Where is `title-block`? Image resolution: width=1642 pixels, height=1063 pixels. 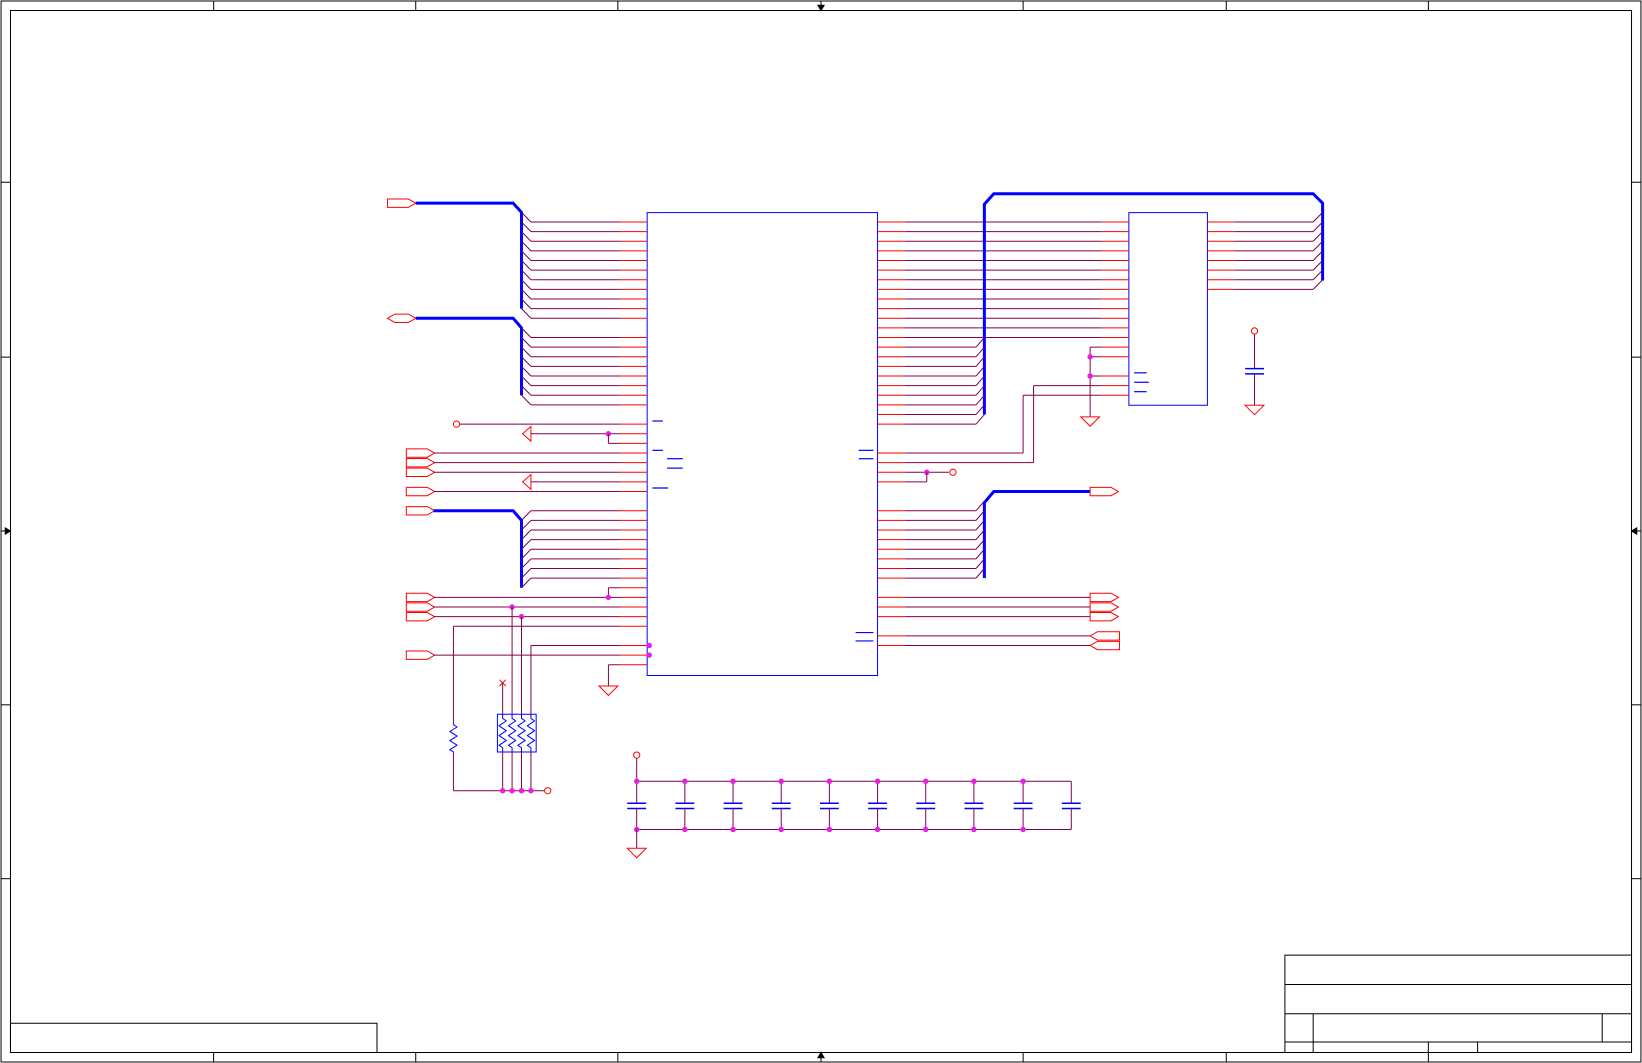
title-block is located at coordinates (1458, 1003).